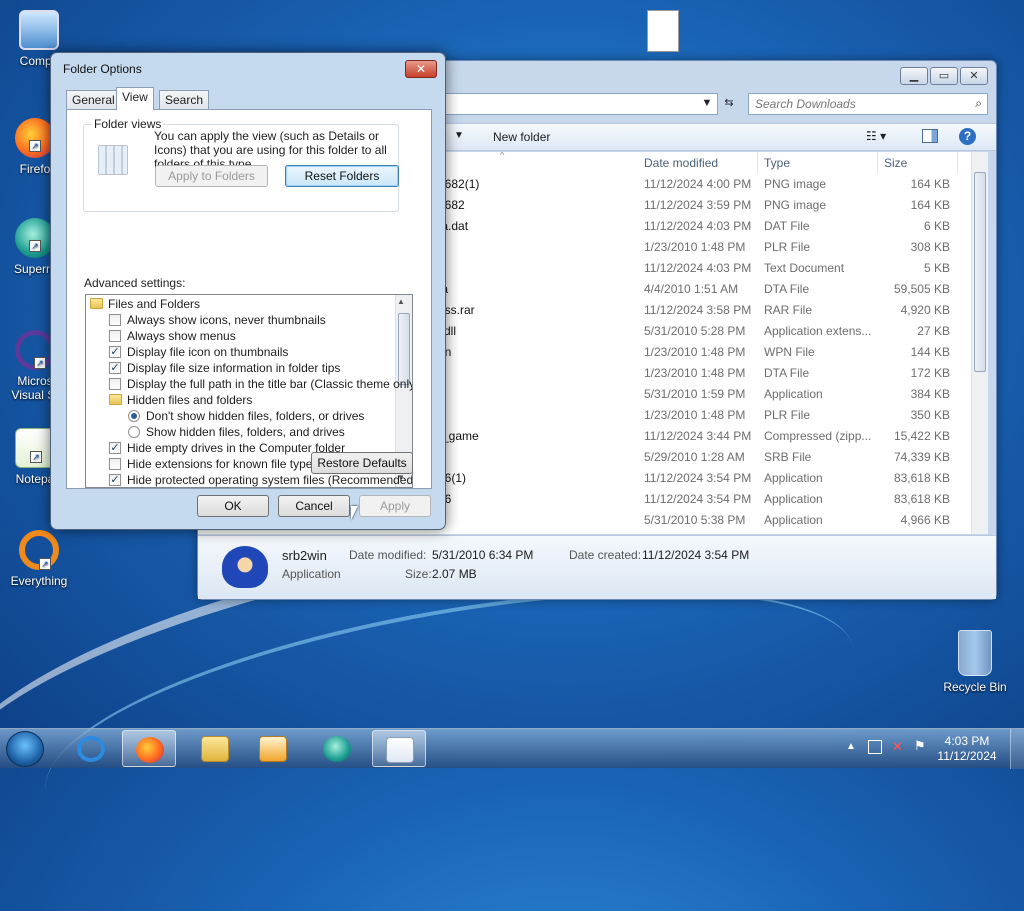  I want to click on taskbar: ▲ ✕ ⚑ 4:03 PM 11/12/2024, so click(512, 748).